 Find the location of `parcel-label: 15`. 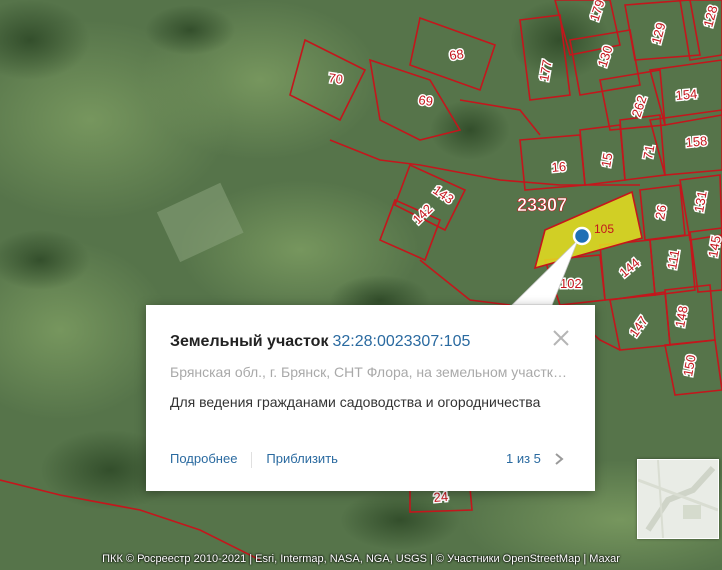

parcel-label: 15 is located at coordinates (606, 160).